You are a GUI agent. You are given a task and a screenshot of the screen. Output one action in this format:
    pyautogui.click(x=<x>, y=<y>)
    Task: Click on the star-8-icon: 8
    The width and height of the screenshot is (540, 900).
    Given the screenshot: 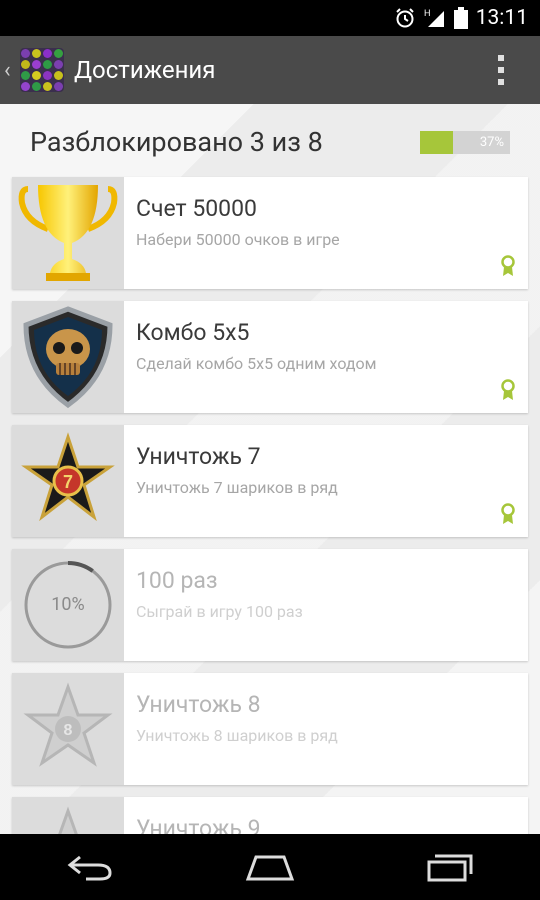 What is the action you would take?
    pyautogui.click(x=68, y=724)
    